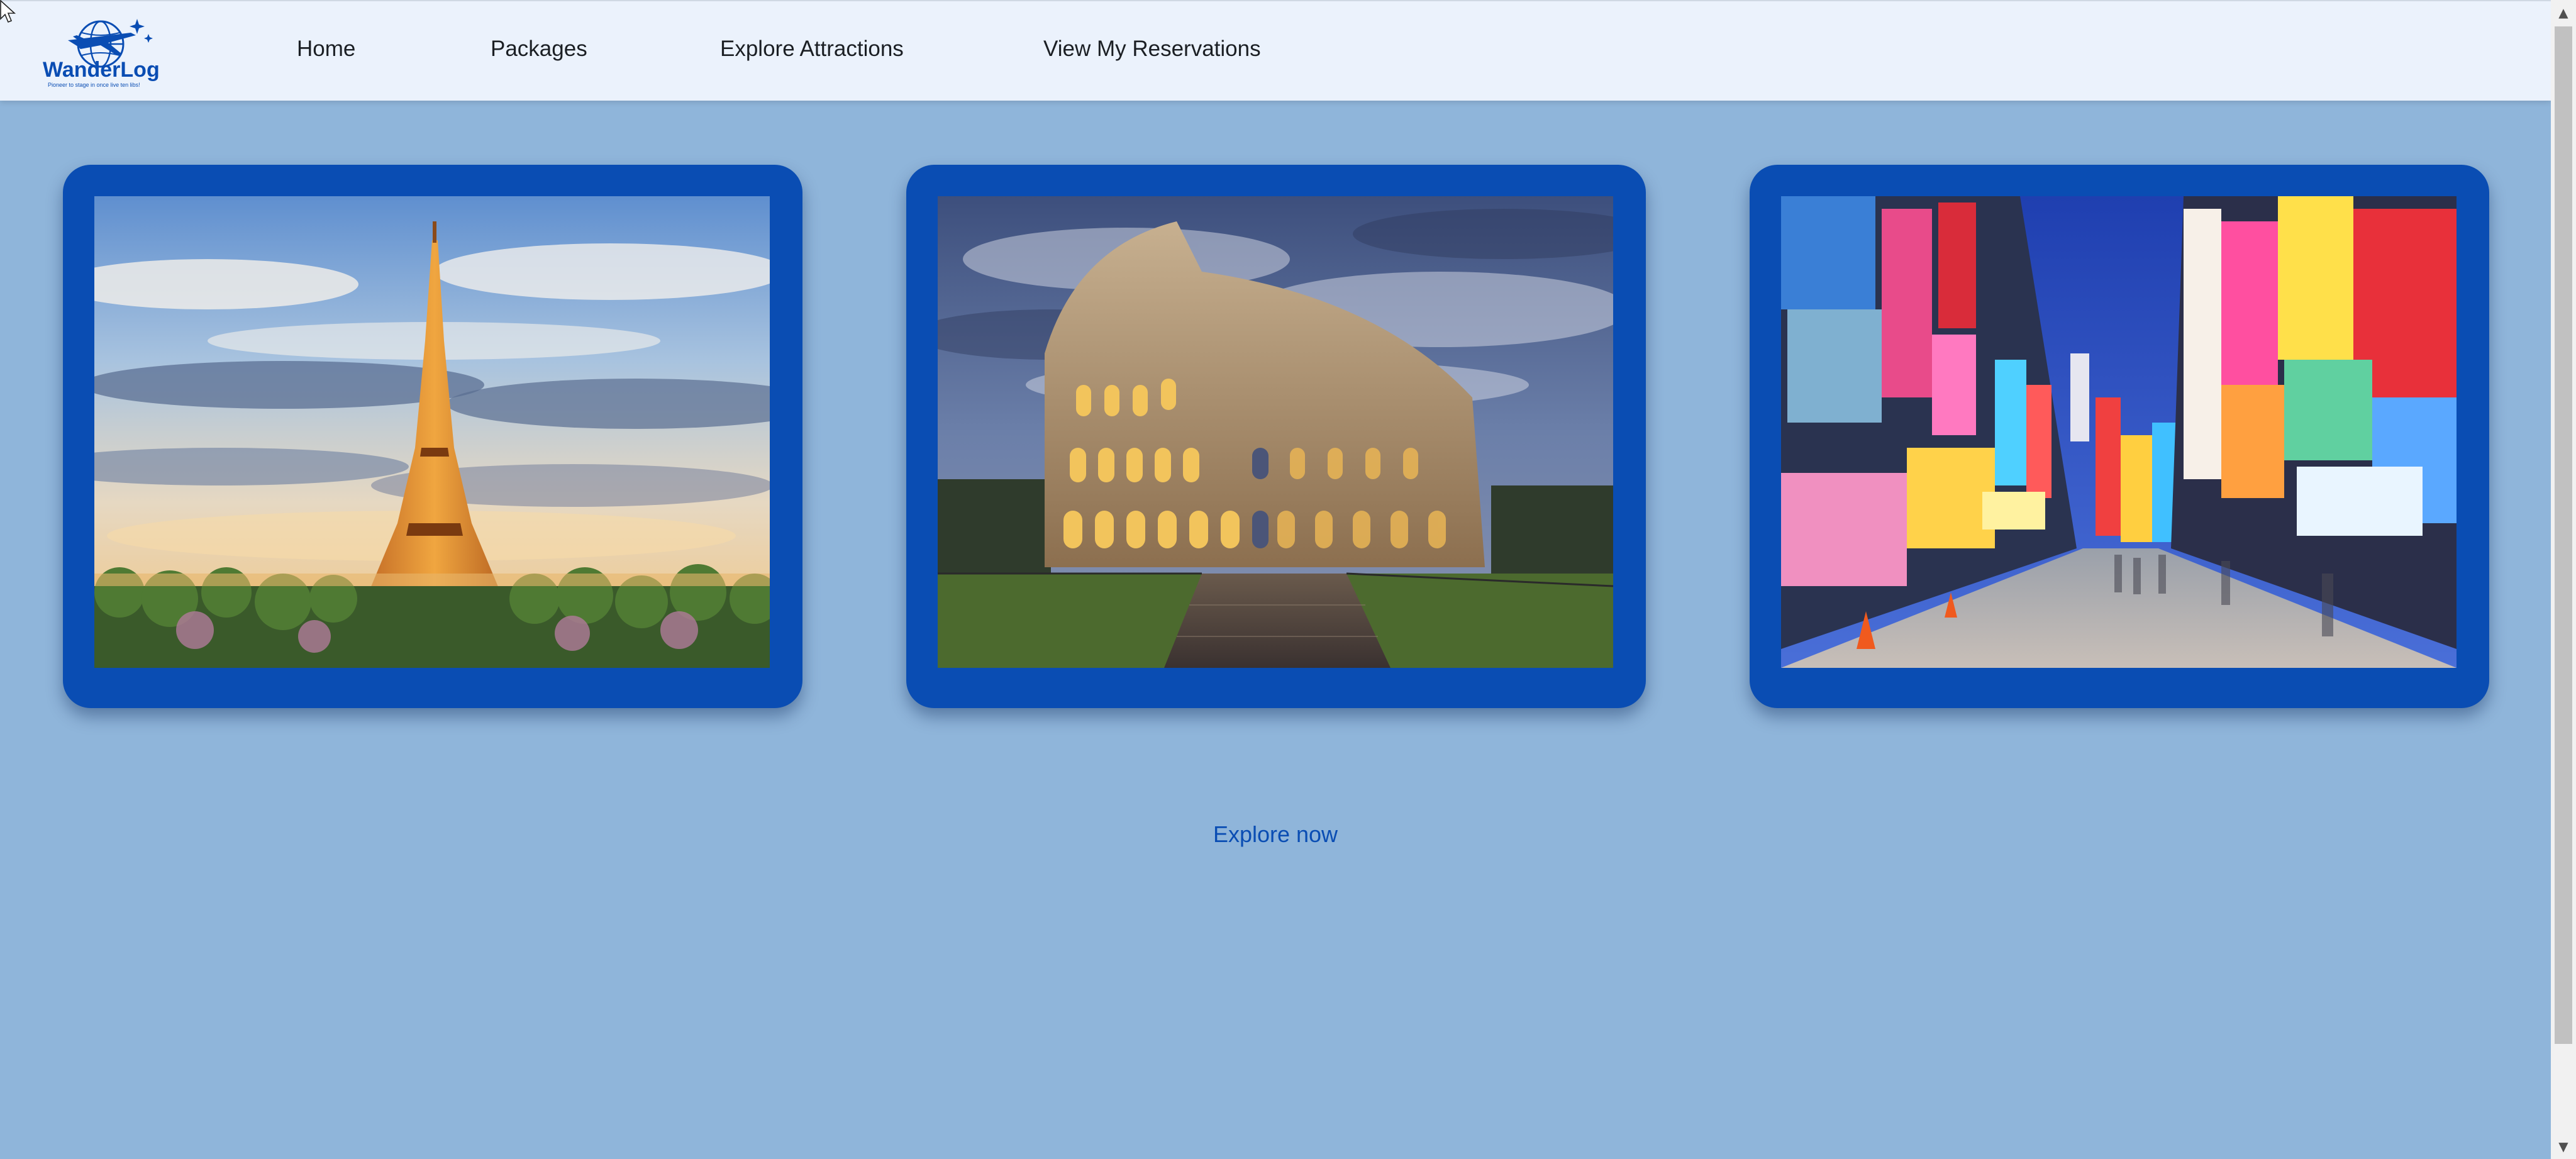  Describe the element at coordinates (2119, 432) in the screenshot. I see `neon-city-street-photo` at that location.